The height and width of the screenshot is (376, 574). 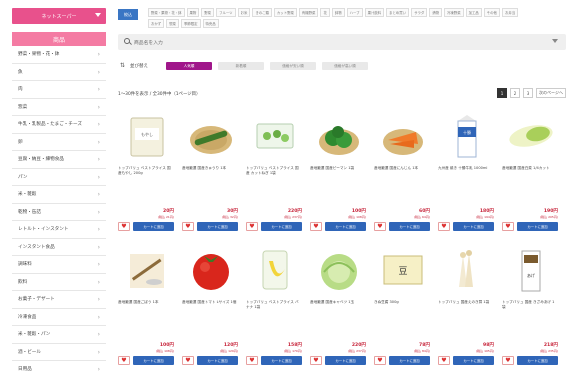 I want to click on banana-icon, so click(x=275, y=270).